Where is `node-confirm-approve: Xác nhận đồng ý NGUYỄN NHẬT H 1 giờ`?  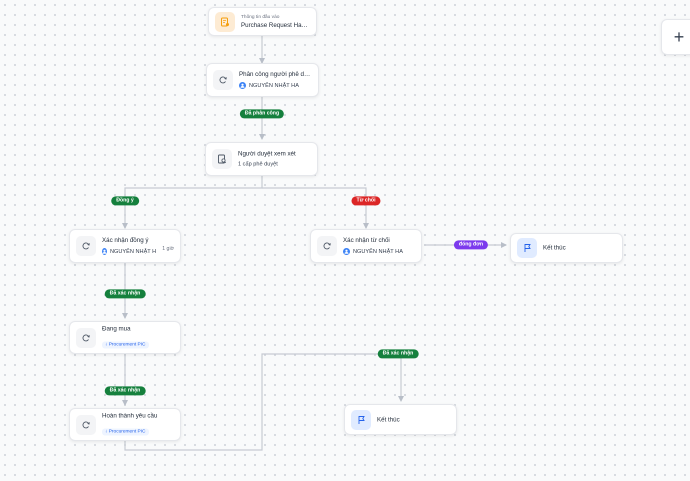 node-confirm-approve: Xác nhận đồng ý NGUYỄN NHẬT H 1 giờ is located at coordinates (125, 246).